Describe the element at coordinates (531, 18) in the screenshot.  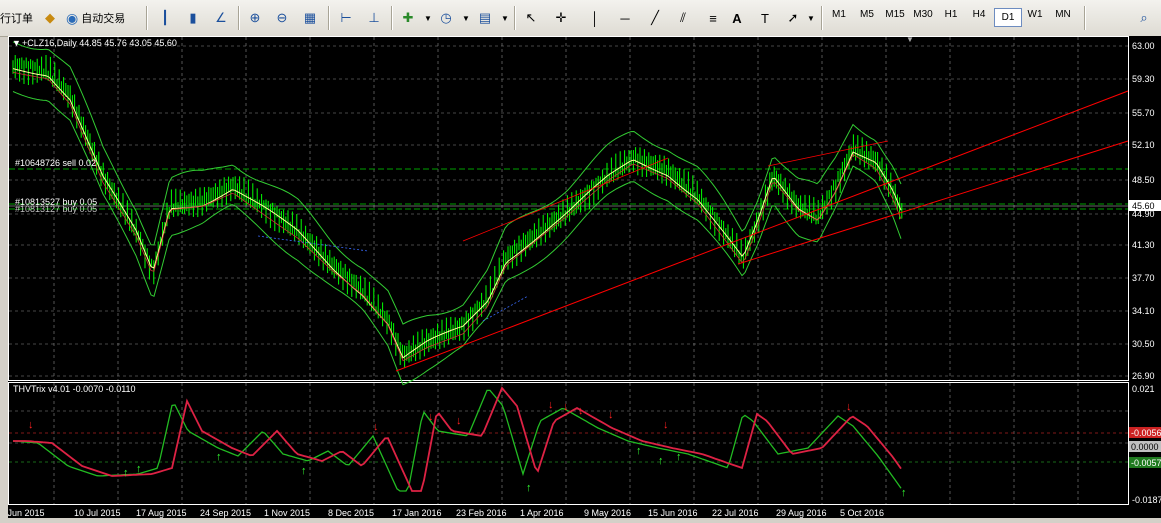
I see `cursor-icon: ↖` at that location.